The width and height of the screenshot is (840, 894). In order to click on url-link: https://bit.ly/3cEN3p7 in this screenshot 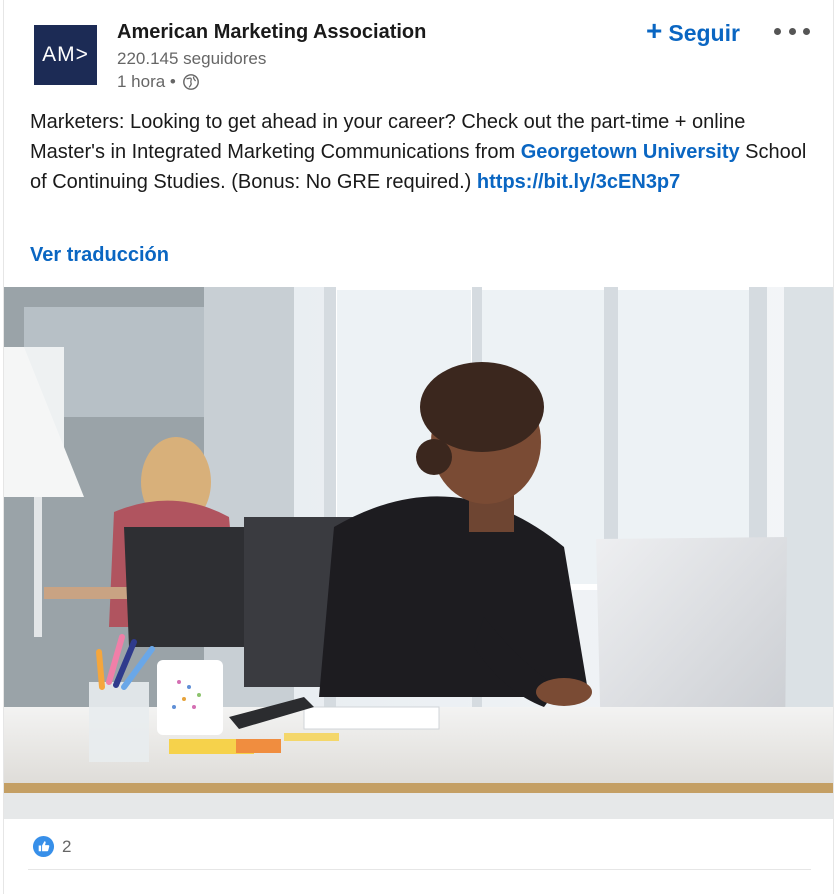, I will do `click(578, 182)`.